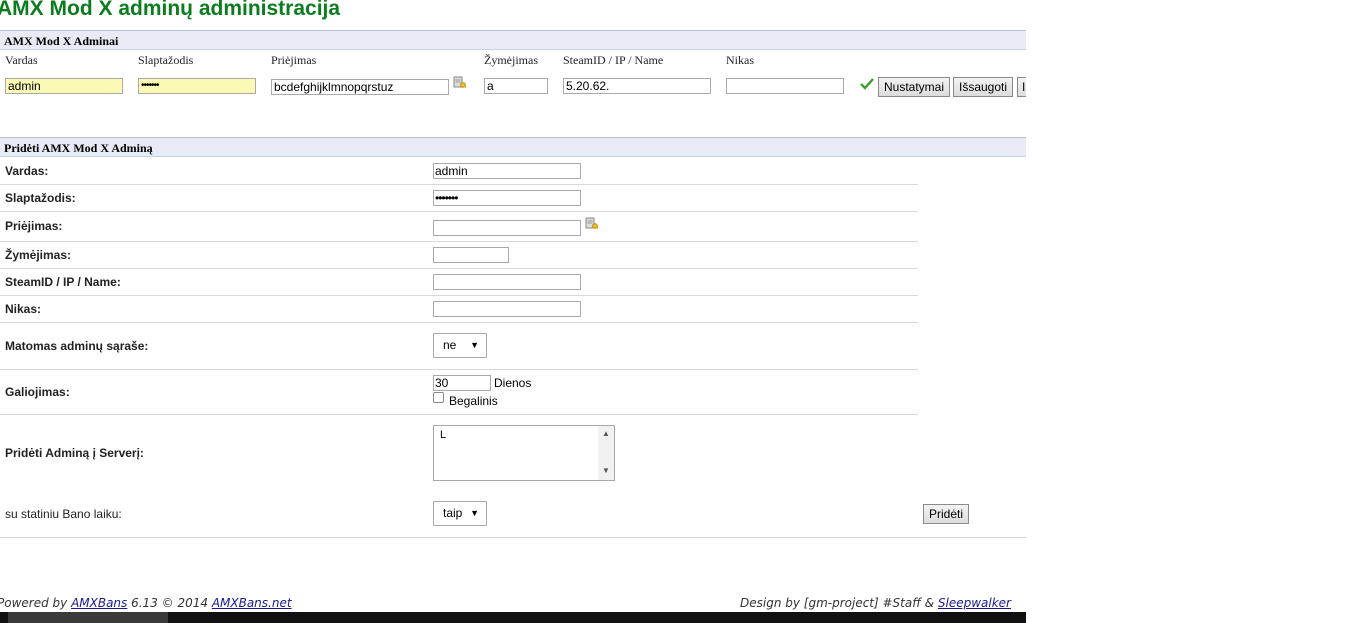  Describe the element at coordinates (513, 383) in the screenshot. I see `expiry-unit-label: Dienos` at that location.